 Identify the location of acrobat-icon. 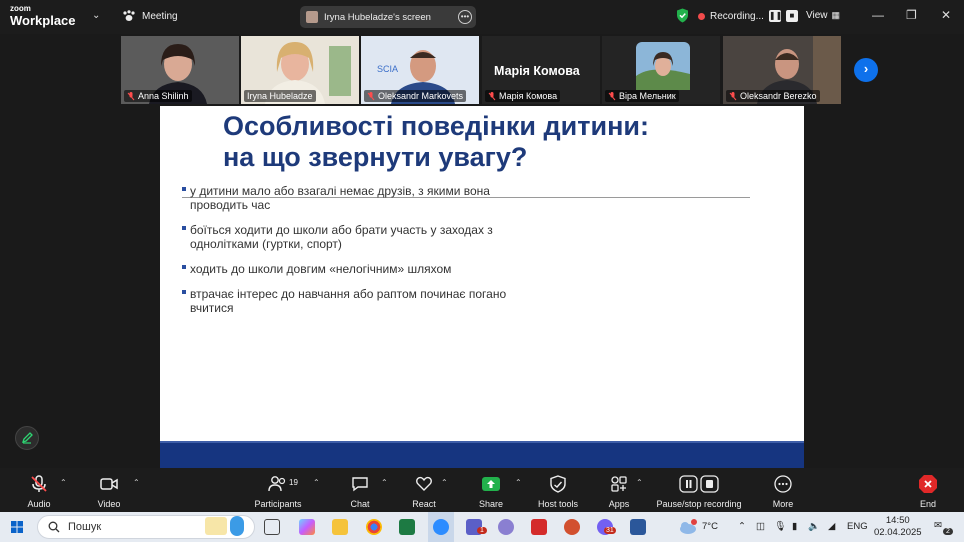
(539, 527).